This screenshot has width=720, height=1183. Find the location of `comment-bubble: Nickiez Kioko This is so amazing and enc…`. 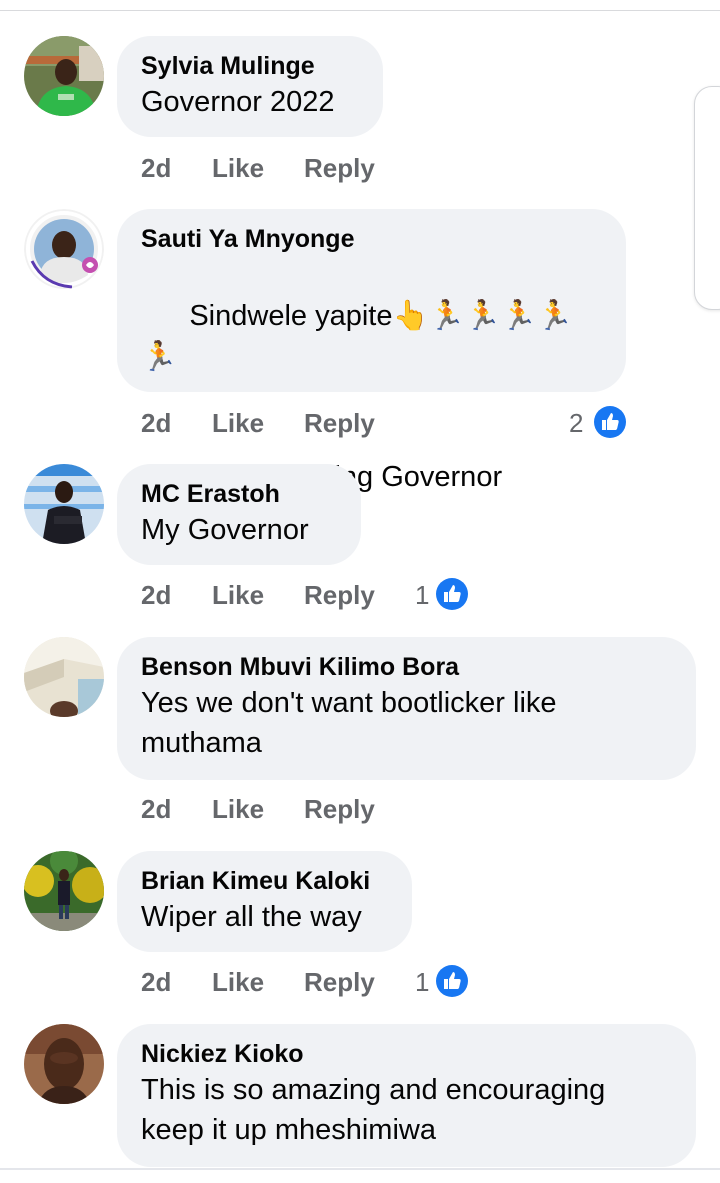

comment-bubble: Nickiez Kioko This is so amazing and enc… is located at coordinates (406, 1095).